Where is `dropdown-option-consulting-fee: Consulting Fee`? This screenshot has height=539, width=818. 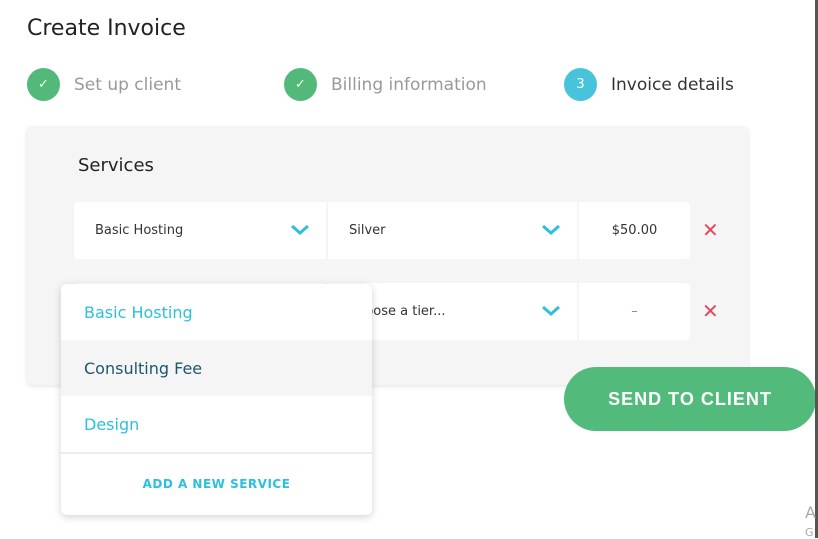 dropdown-option-consulting-fee: Consulting Fee is located at coordinates (216, 368).